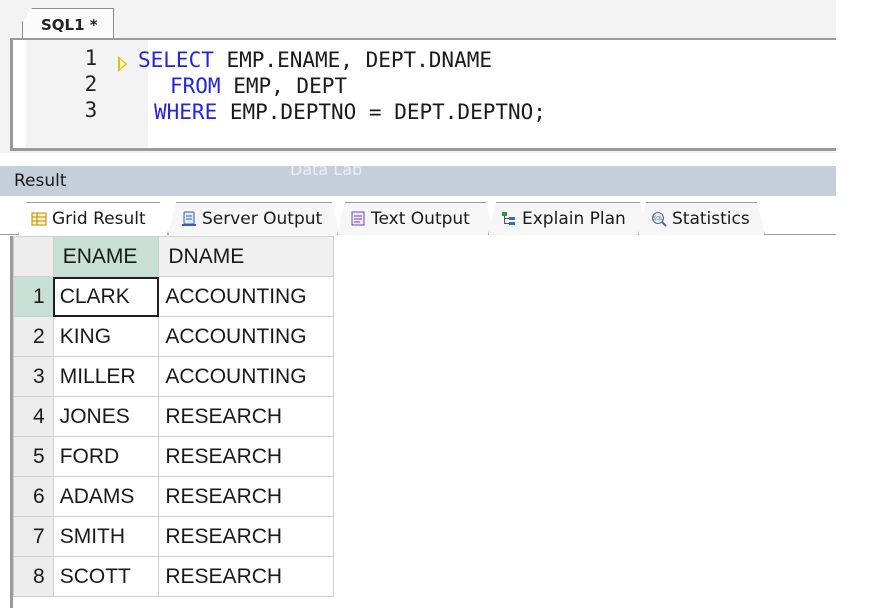 The width and height of the screenshot is (895, 611). Describe the element at coordinates (106, 256) in the screenshot. I see `column-header-ename: ENAME` at that location.